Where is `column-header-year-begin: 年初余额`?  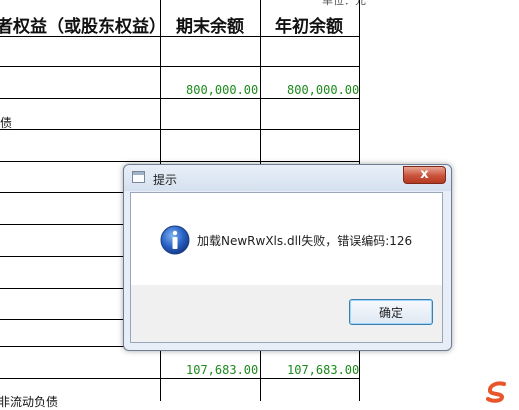
column-header-year-begin: 年初余额 is located at coordinates (309, 27).